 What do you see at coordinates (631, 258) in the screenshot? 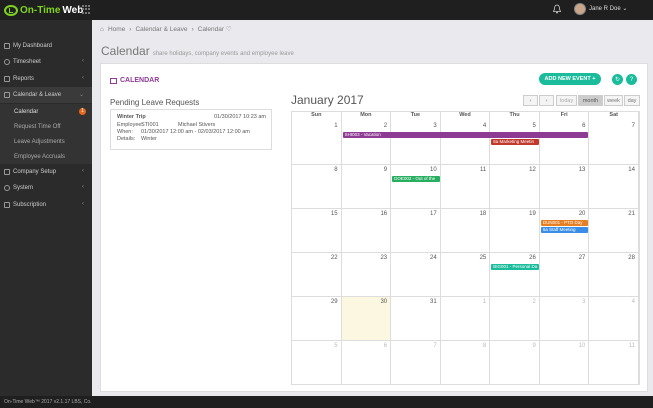
I see `day-number: 28` at bounding box center [631, 258].